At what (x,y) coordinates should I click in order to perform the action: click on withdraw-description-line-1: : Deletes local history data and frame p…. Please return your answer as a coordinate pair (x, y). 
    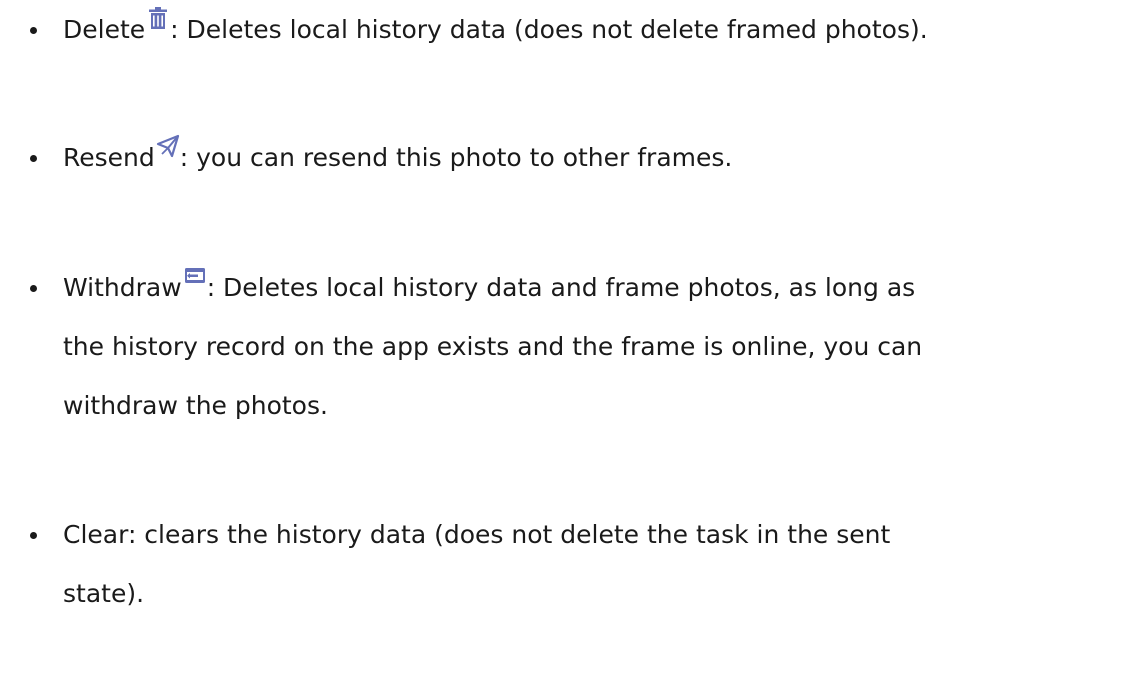
    Looking at the image, I should click on (561, 287).